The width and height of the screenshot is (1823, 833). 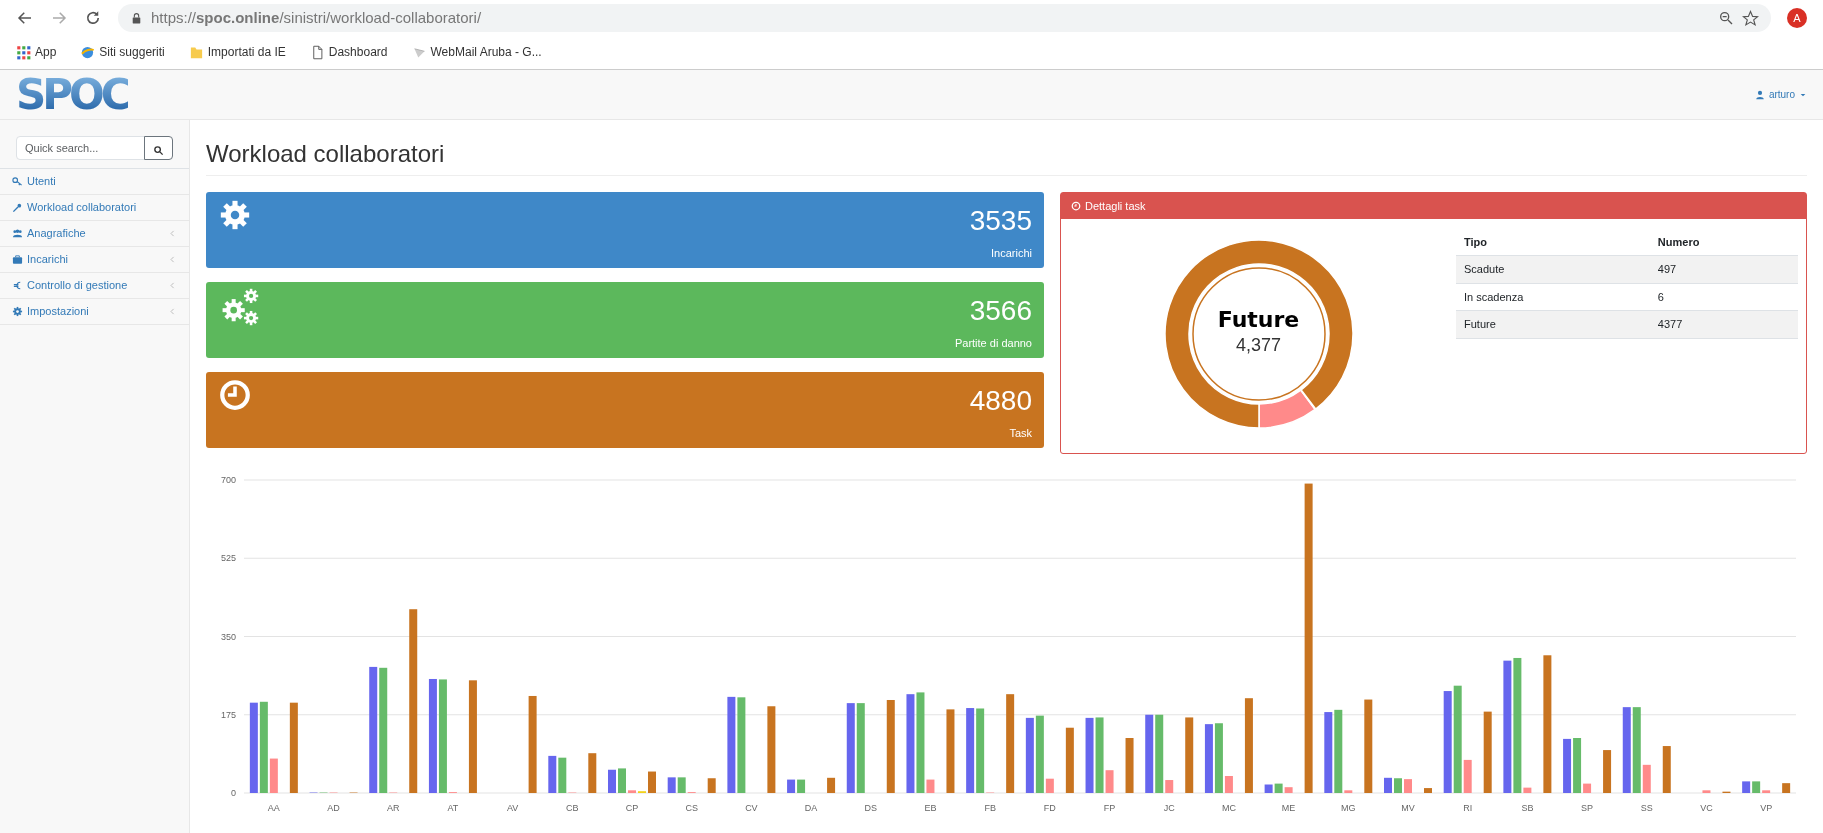 What do you see at coordinates (1706, 807) in the screenshot?
I see `x-tick-label: VC` at bounding box center [1706, 807].